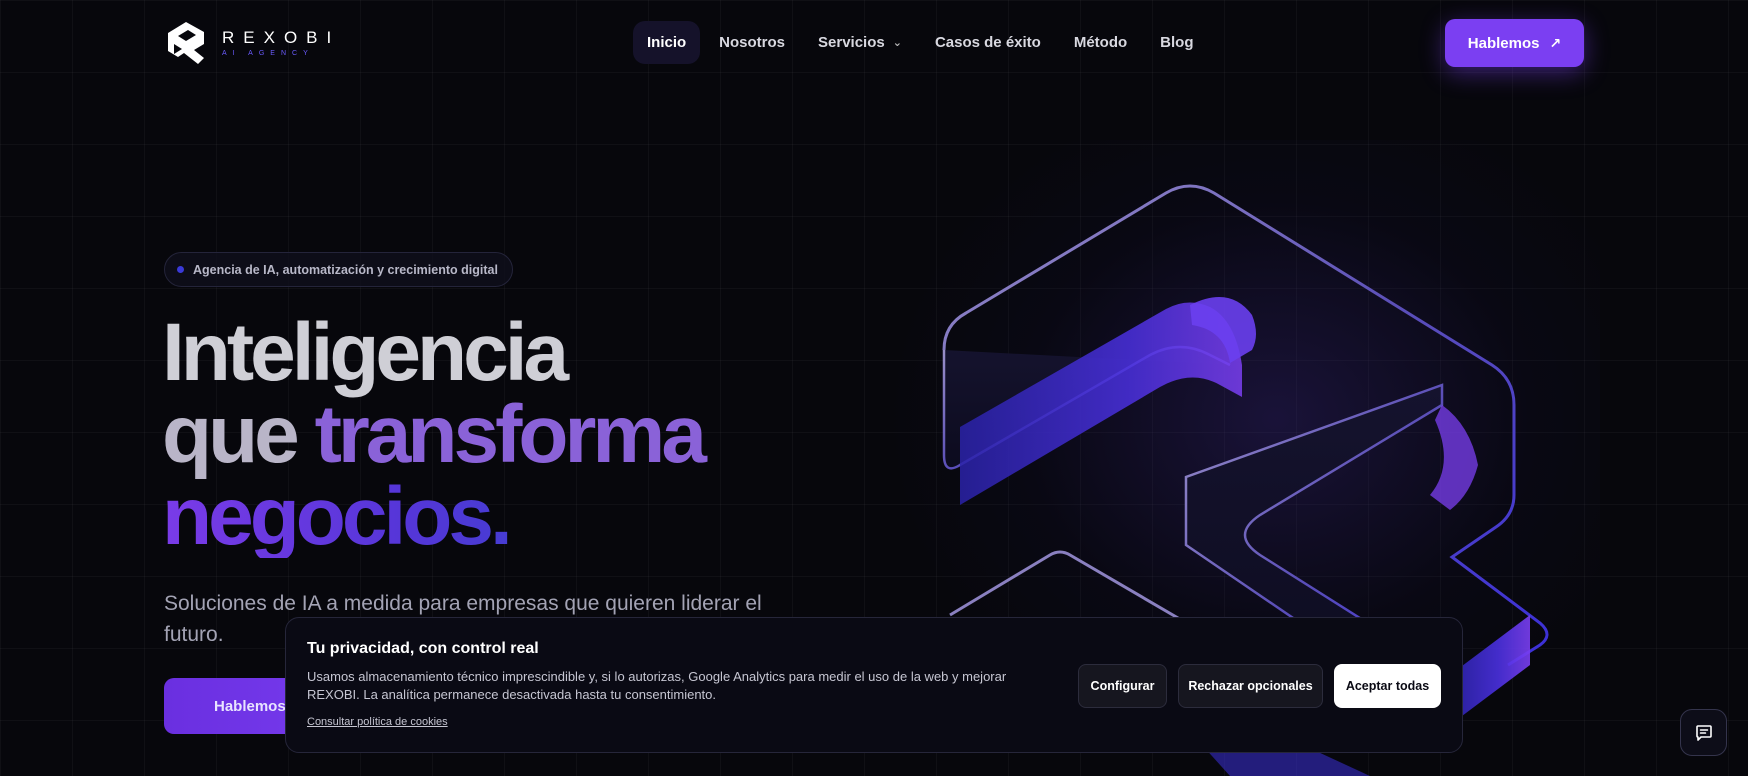 The height and width of the screenshot is (776, 1748). I want to click on headline-line-2: que transforma, so click(434, 435).